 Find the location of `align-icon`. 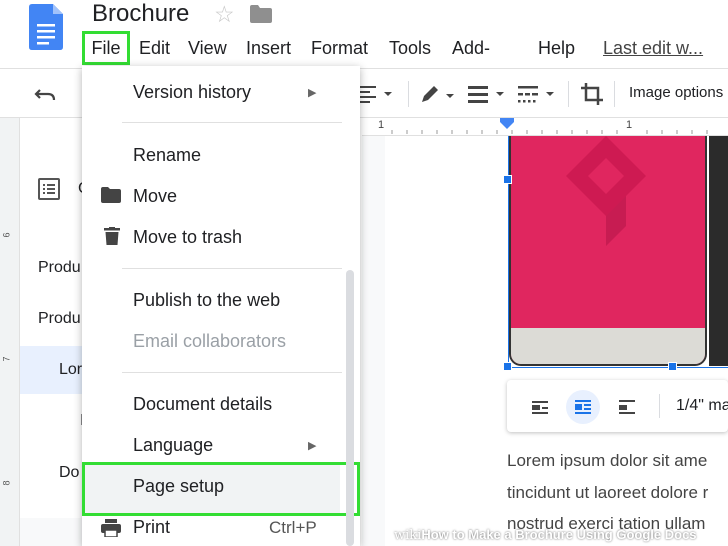

align-icon is located at coordinates (377, 94).